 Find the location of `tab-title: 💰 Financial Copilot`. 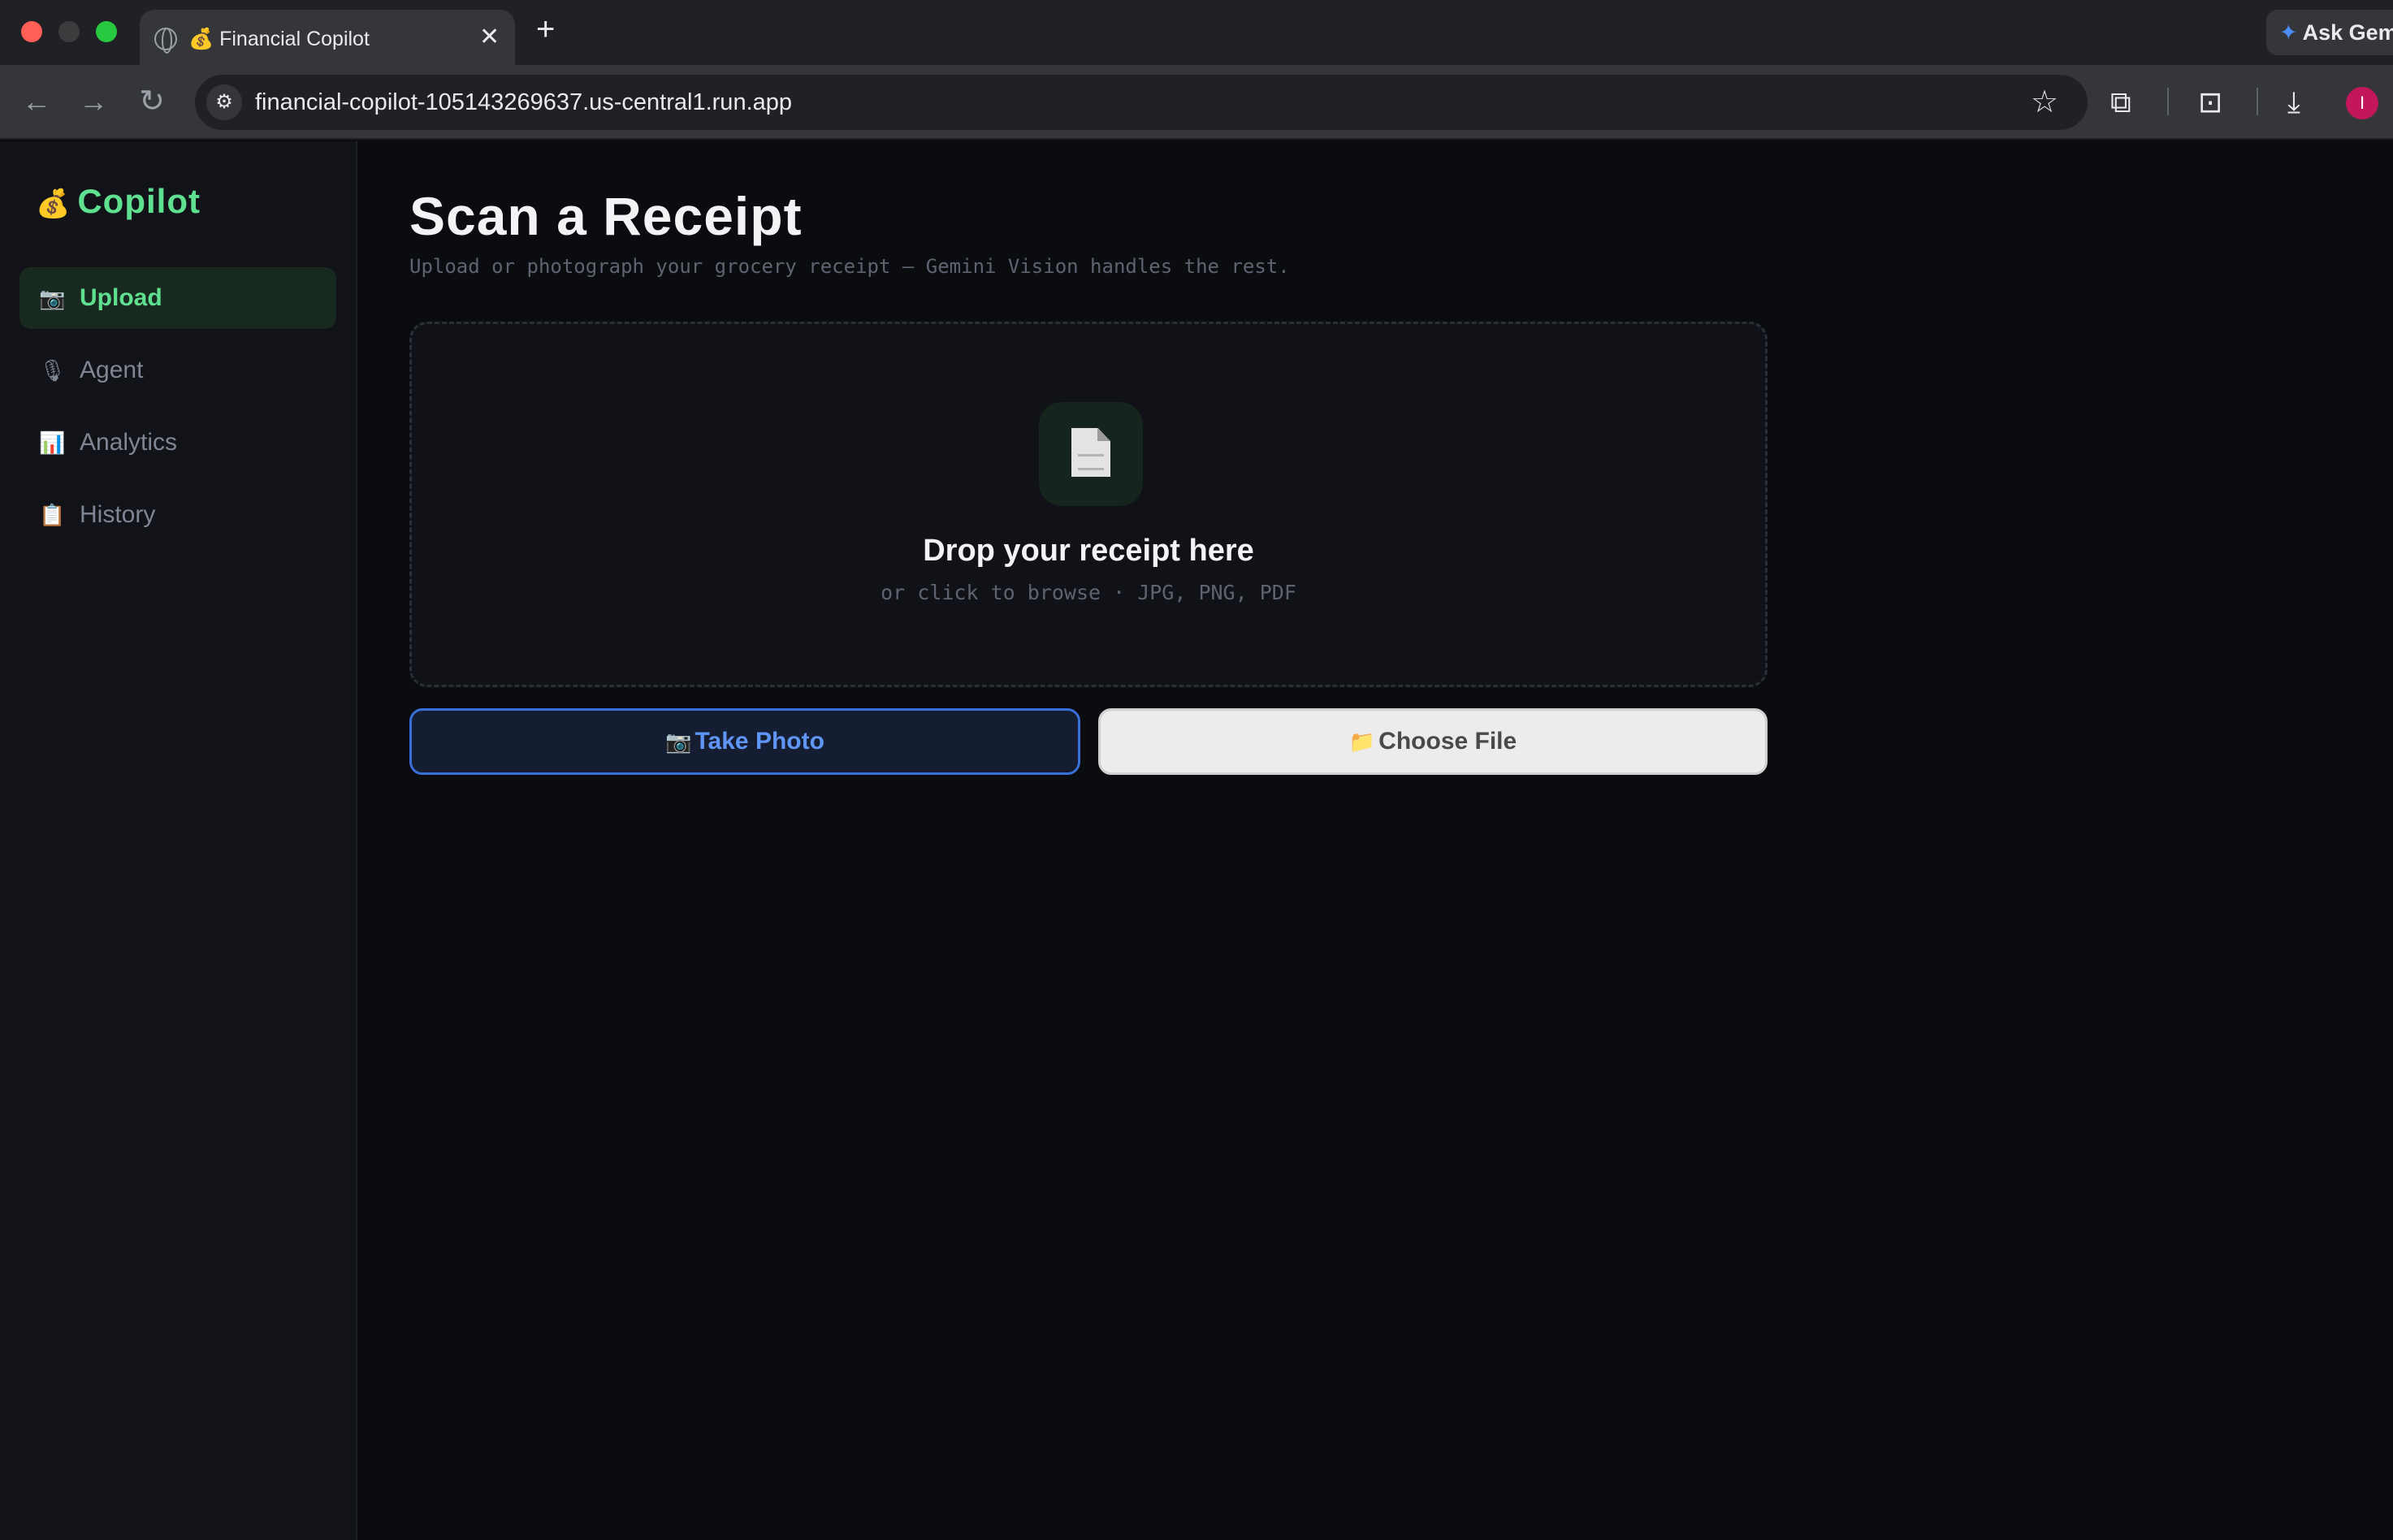

tab-title: 💰 Financial Copilot is located at coordinates (279, 39).